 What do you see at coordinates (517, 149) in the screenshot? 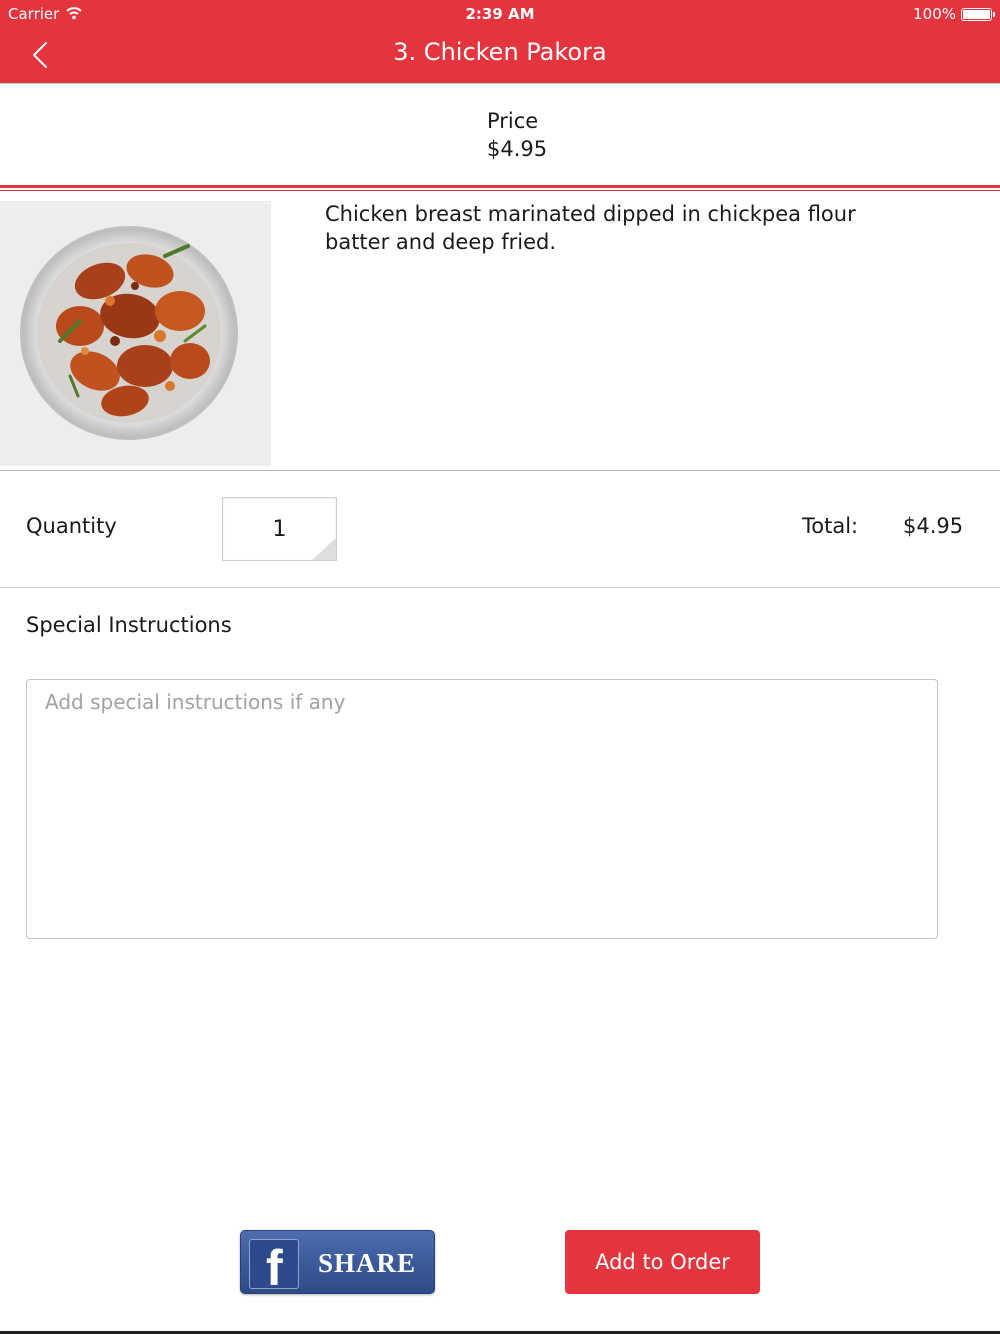
I see `price-value: $4.95` at bounding box center [517, 149].